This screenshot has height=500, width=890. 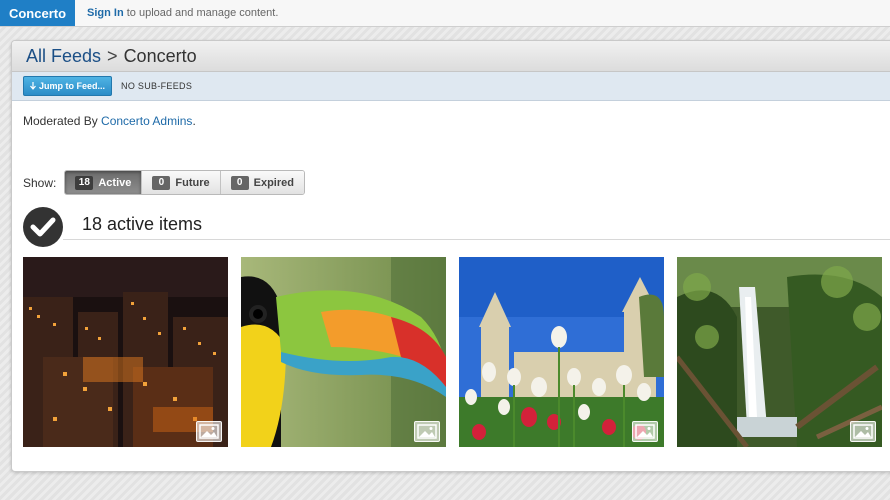 I want to click on subfeeds-status: NO SUB-FEEDS, so click(x=157, y=86).